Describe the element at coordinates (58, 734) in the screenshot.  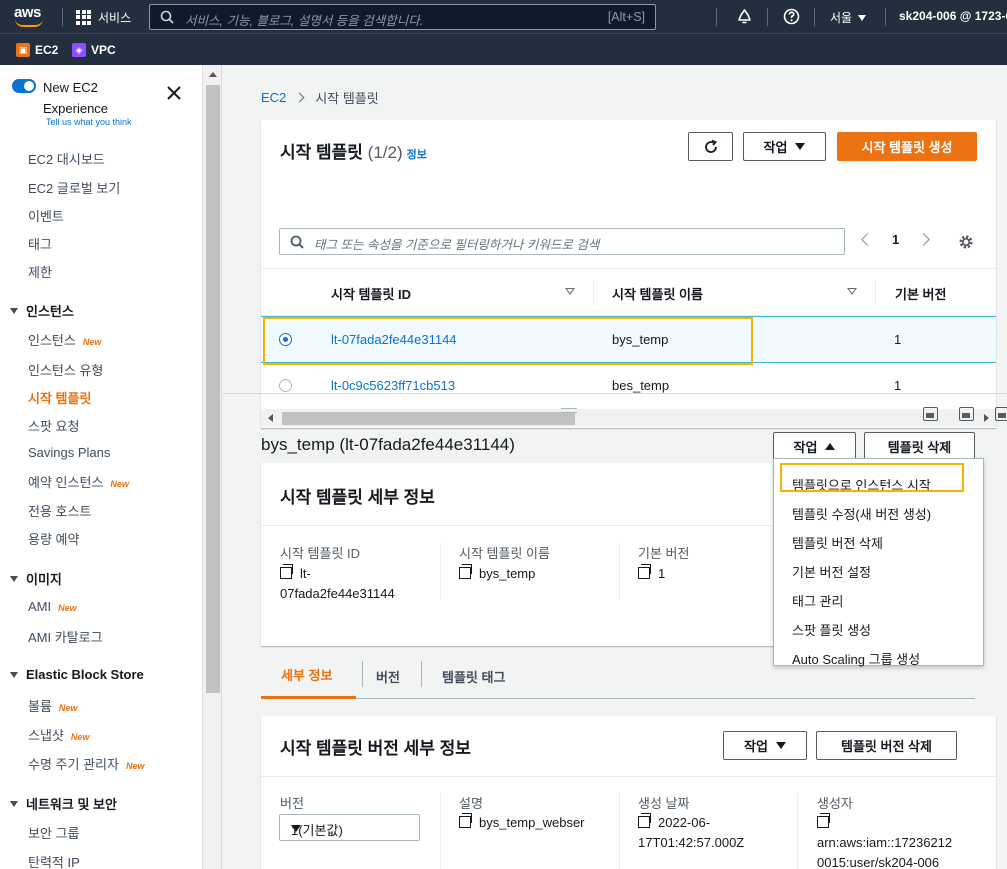
I see `sidebar-item-snapshots: 스냅샷 New` at that location.